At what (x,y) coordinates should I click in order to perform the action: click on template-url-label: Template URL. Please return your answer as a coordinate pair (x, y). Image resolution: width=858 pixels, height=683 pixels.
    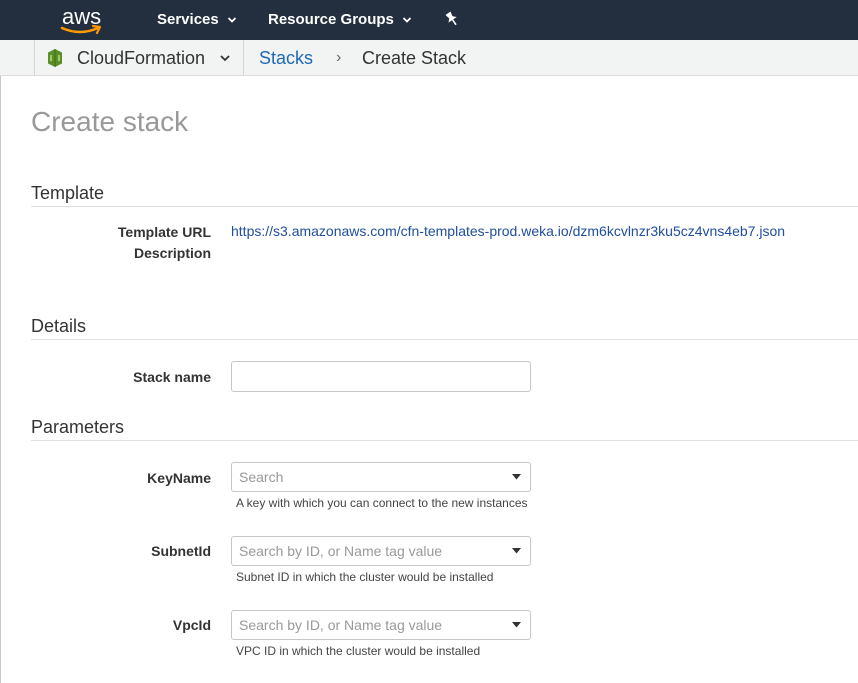
    Looking at the image, I should click on (164, 232).